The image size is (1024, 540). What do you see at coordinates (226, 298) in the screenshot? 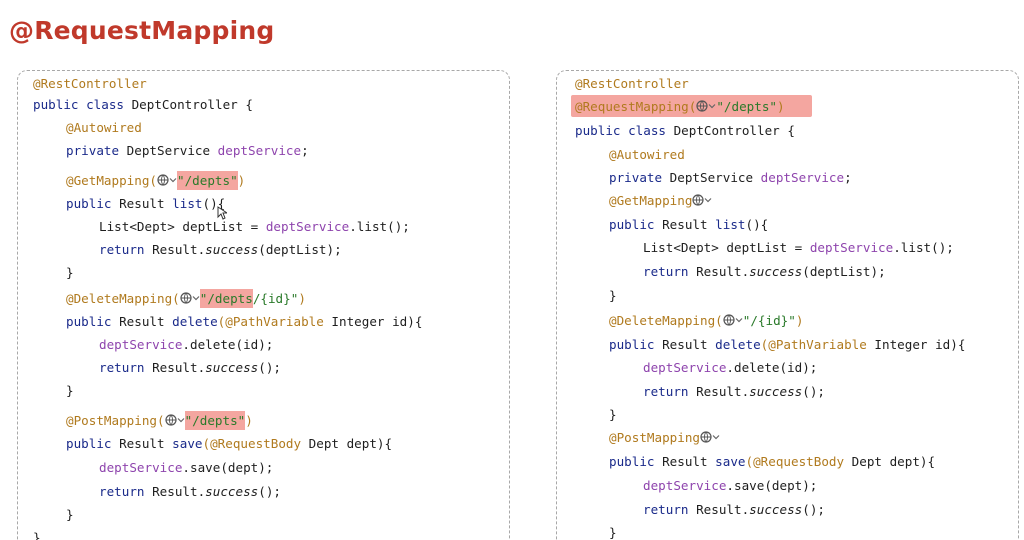
I see `highlighted-path: "/depts` at bounding box center [226, 298].